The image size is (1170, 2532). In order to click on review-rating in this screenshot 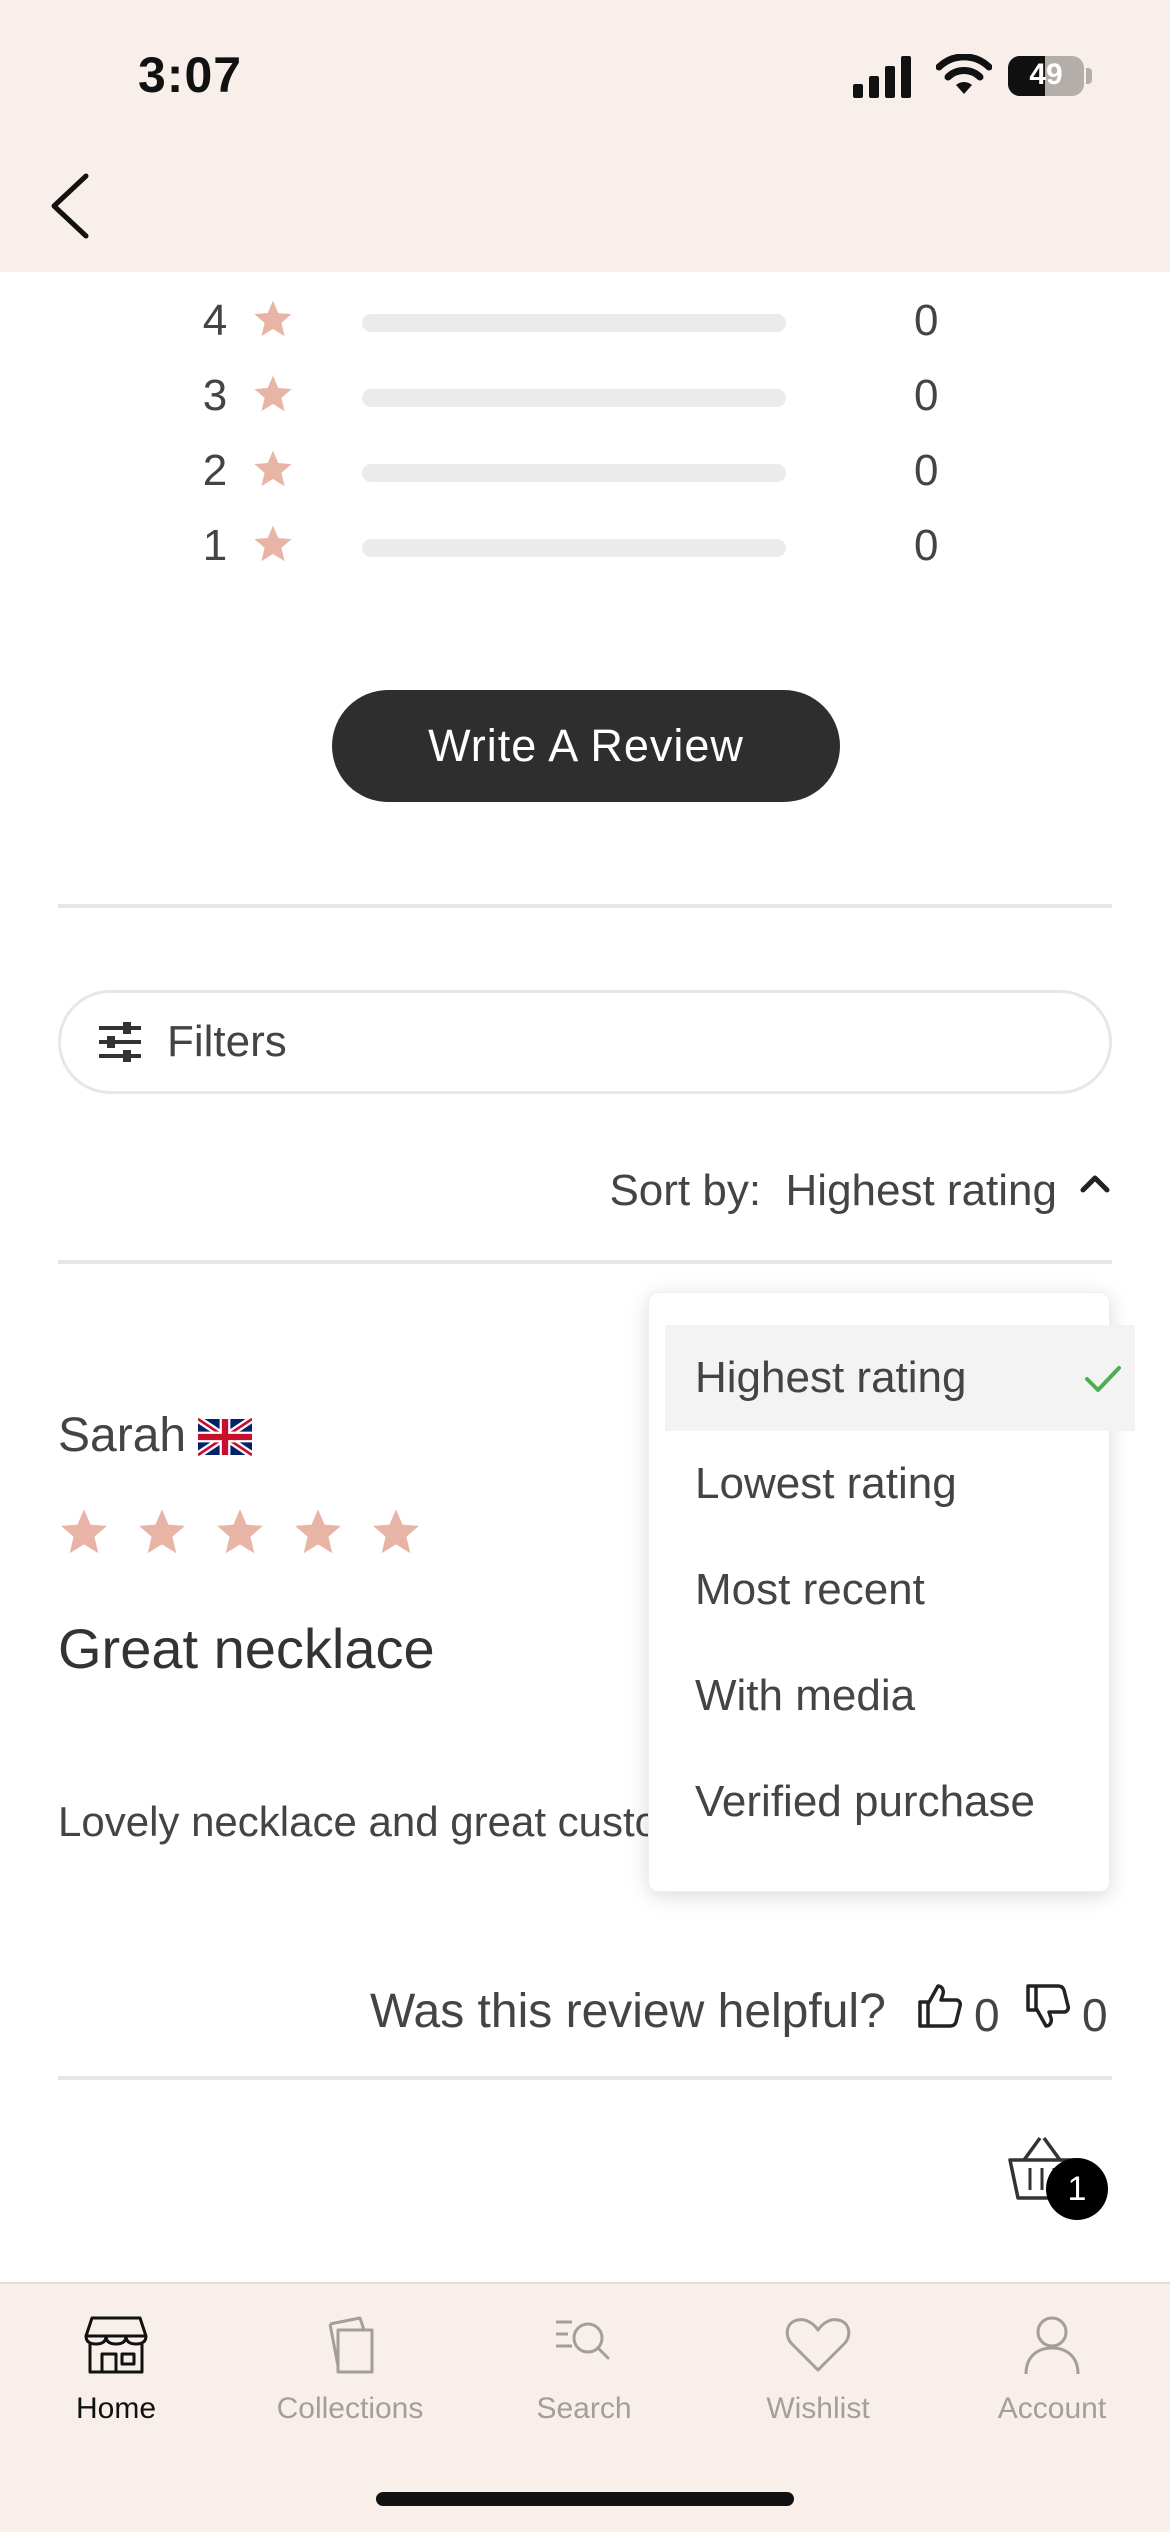, I will do `click(240, 1532)`.